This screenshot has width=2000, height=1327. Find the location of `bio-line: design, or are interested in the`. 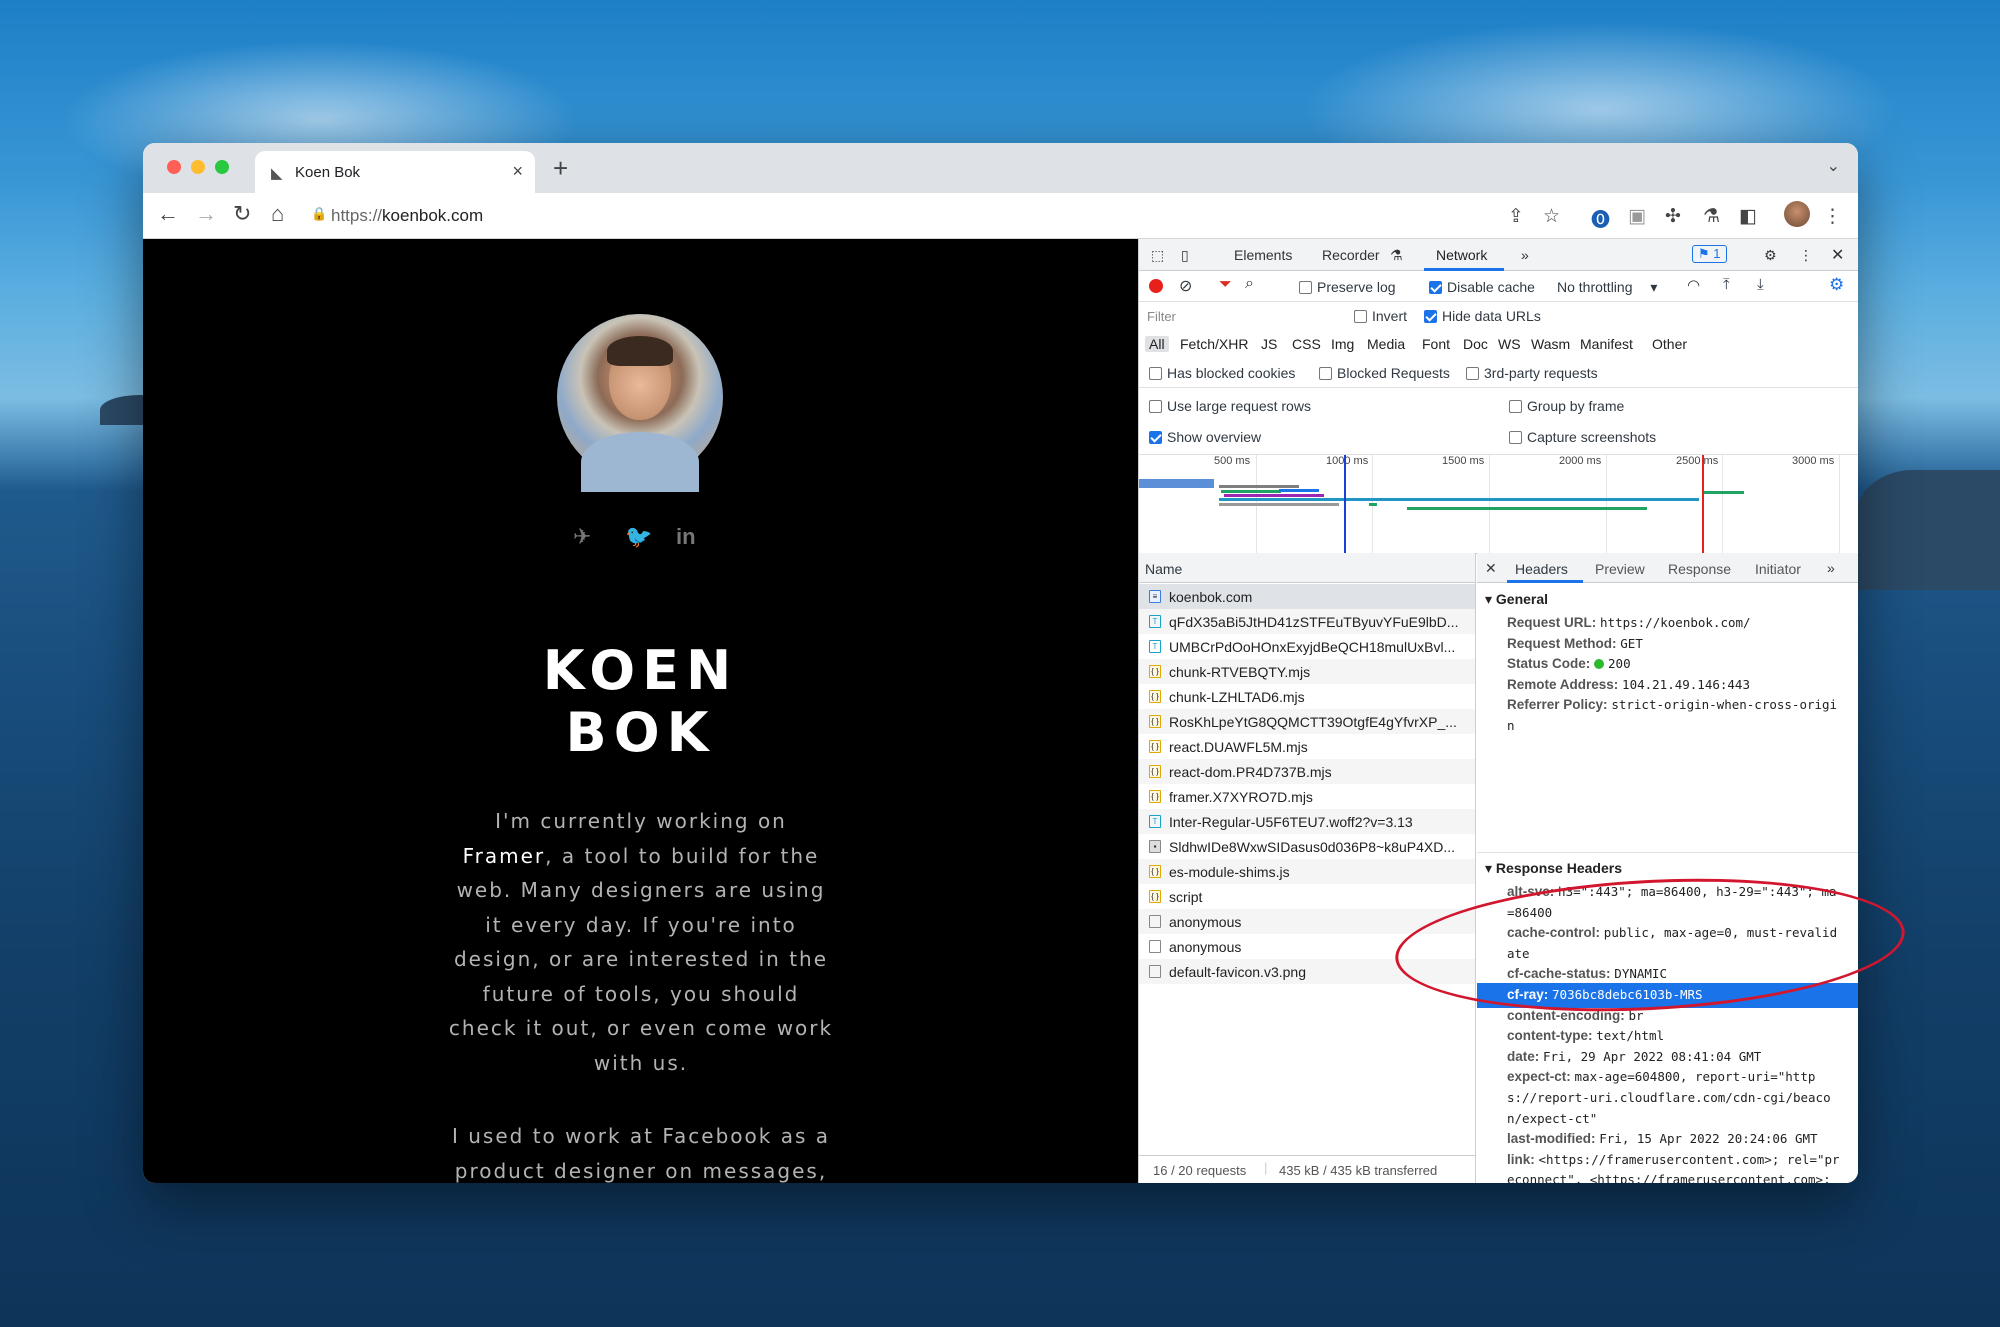

bio-line: design, or are interested in the is located at coordinates (641, 959).